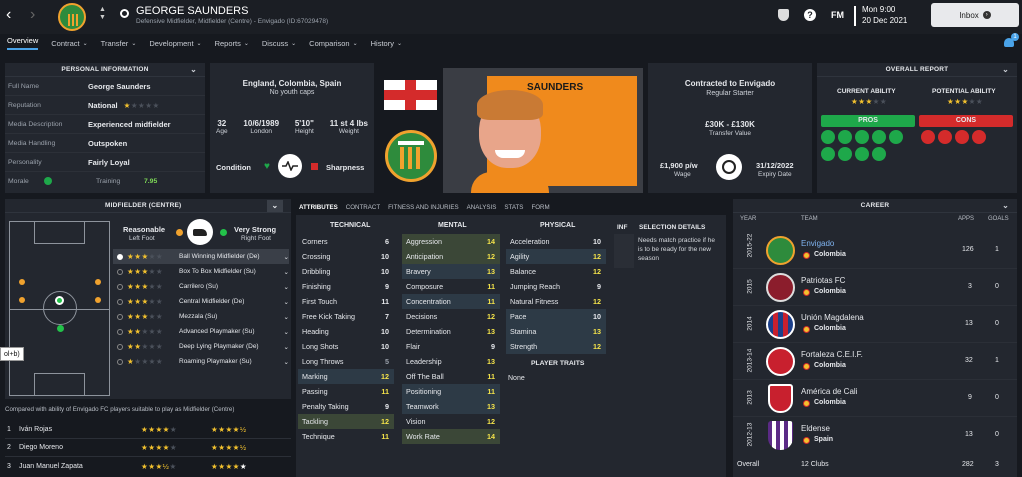 This screenshot has height=477, width=1022. What do you see at coordinates (783, 15) in the screenshot?
I see `shield-icon` at bounding box center [783, 15].